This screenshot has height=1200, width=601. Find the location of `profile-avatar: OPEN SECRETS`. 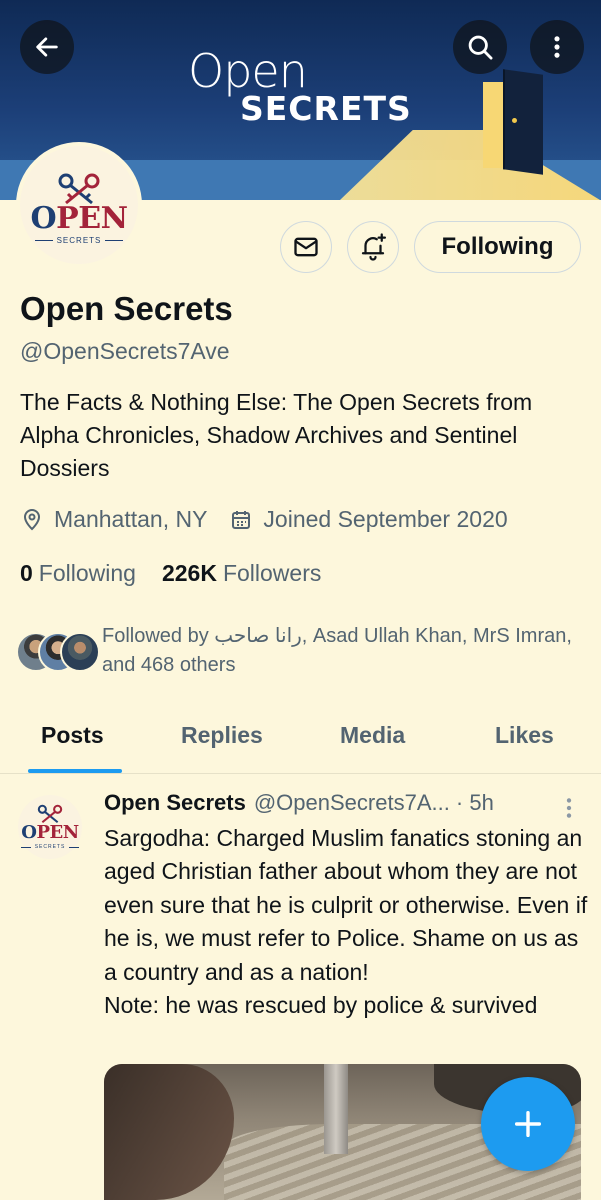

profile-avatar: OPEN SECRETS is located at coordinates (79, 205).